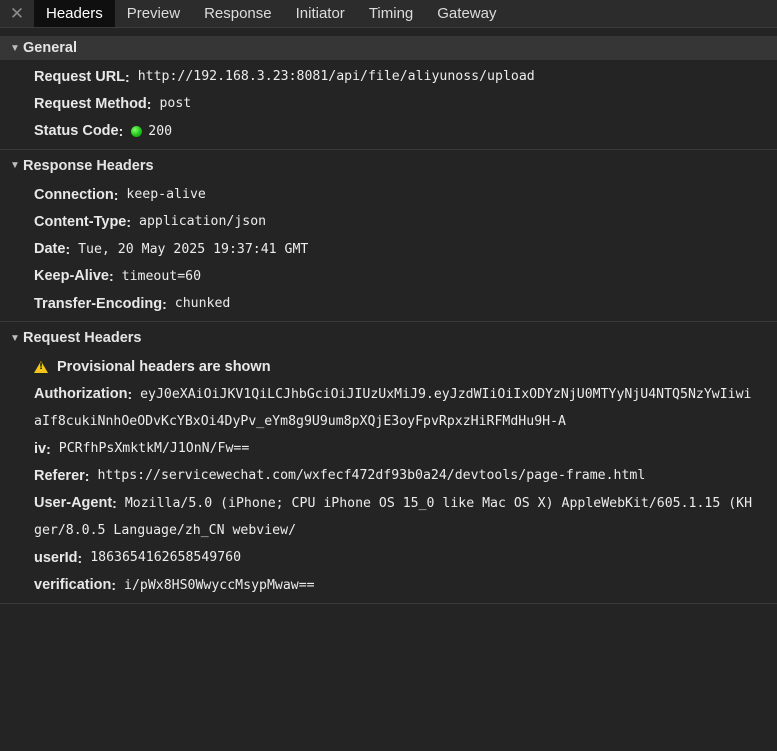 The image size is (777, 751). What do you see at coordinates (388, 530) in the screenshot?
I see `header-row-user-agent-continued: ger/8.0.5 Language/zh_CN webview/` at bounding box center [388, 530].